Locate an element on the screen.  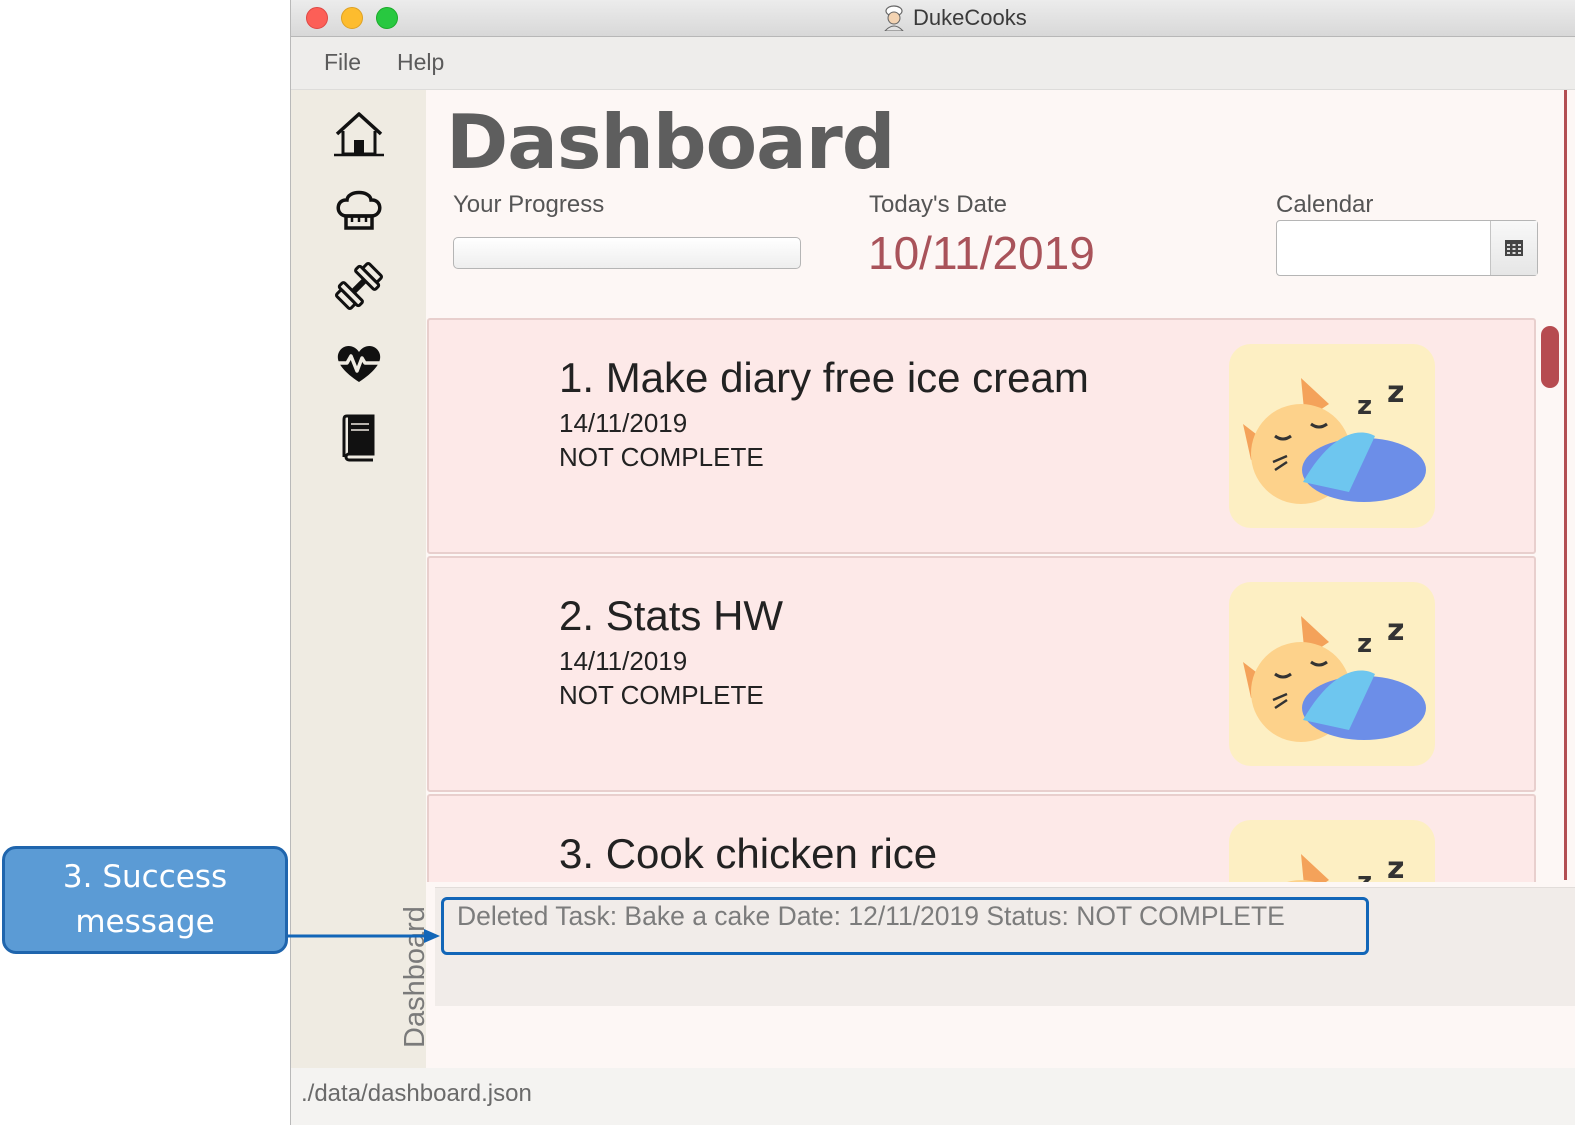
close-window-button is located at coordinates (317, 18).